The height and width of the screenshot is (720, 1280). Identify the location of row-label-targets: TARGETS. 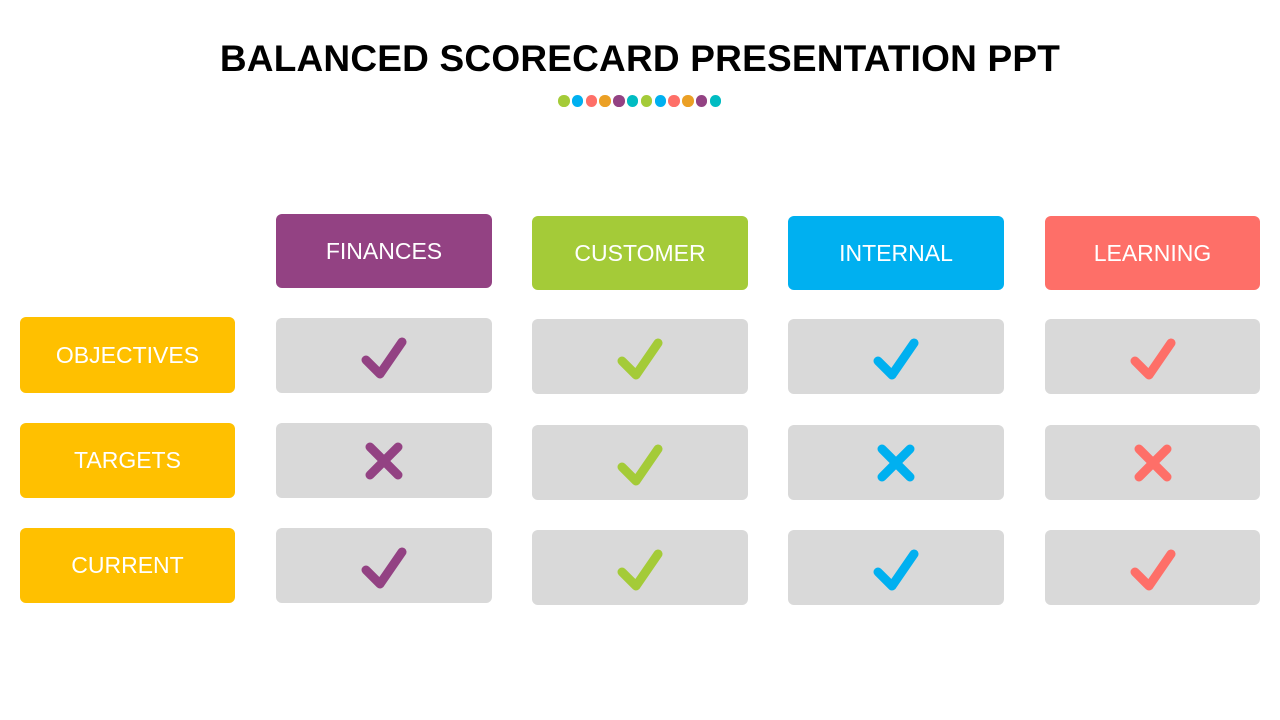
(127, 460).